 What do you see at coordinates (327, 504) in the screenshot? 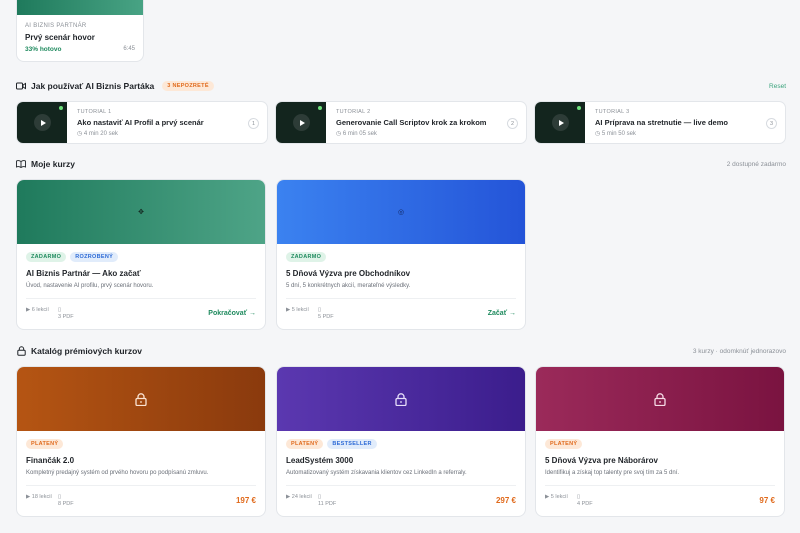
I see `pdf-count: 11 PDF` at bounding box center [327, 504].